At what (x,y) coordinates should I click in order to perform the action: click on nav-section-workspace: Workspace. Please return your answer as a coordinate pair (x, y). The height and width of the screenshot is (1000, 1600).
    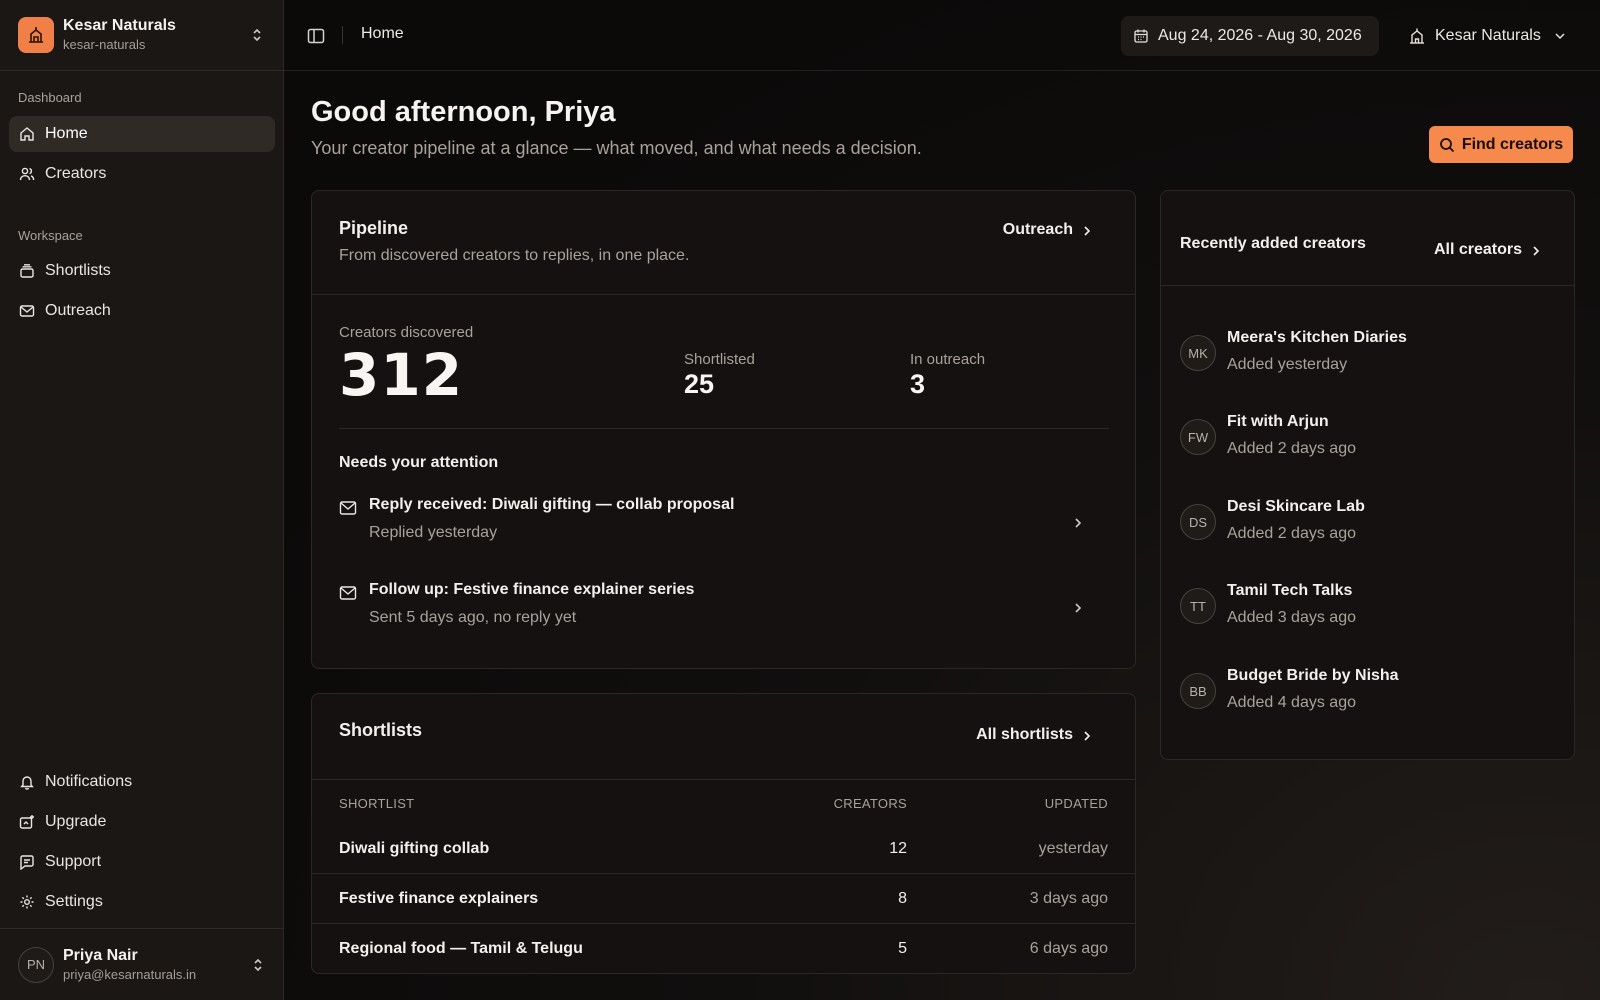
    Looking at the image, I should click on (50, 235).